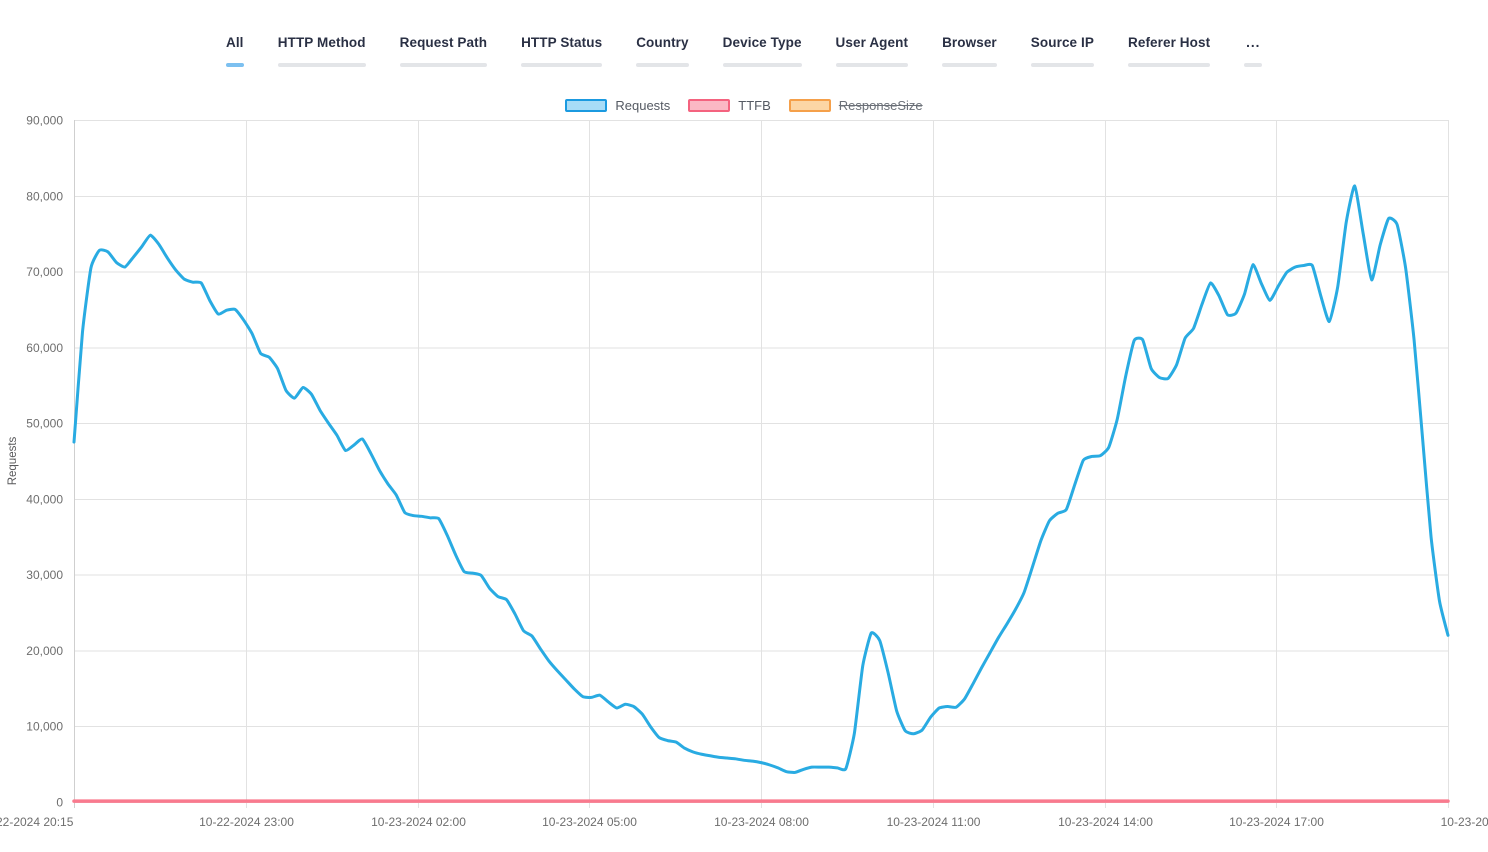  Describe the element at coordinates (321, 42) in the screenshot. I see `tab-label: HTTP Method` at that location.